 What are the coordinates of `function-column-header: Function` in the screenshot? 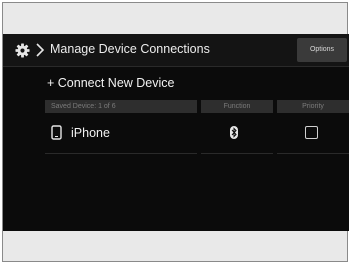 It's located at (237, 106).